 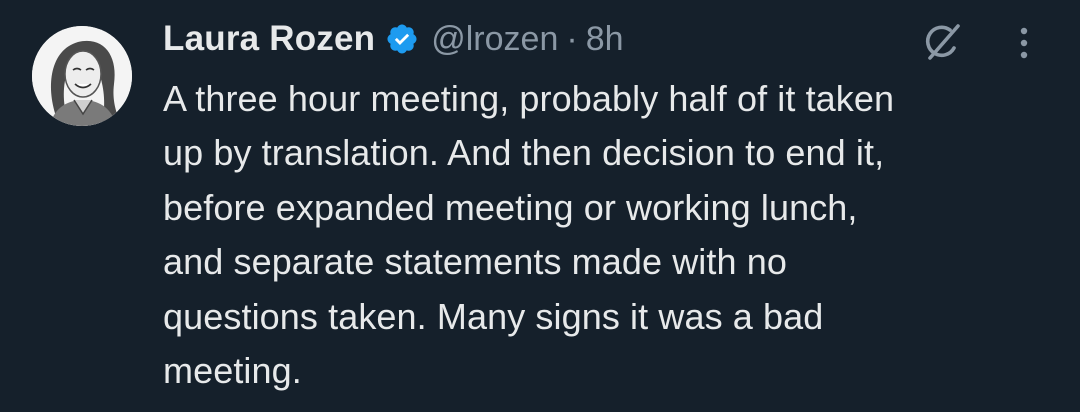 What do you see at coordinates (605, 39) in the screenshot?
I see `timestamp: 8h` at bounding box center [605, 39].